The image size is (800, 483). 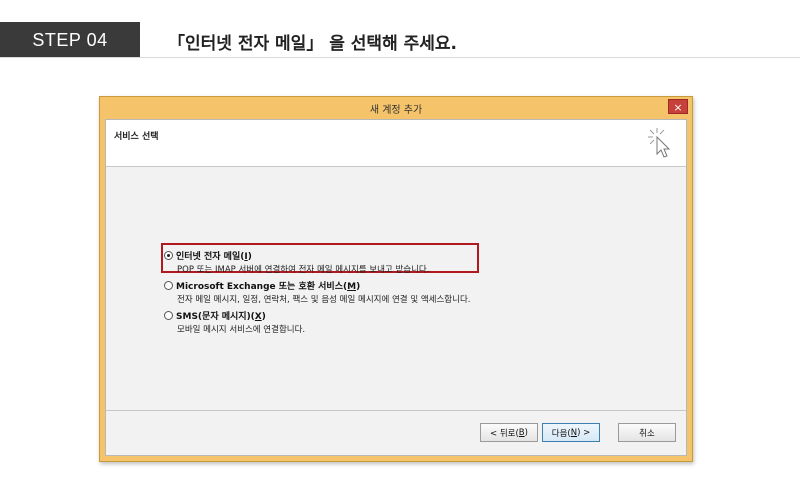 I want to click on radio-exchange, so click(x=168, y=285).